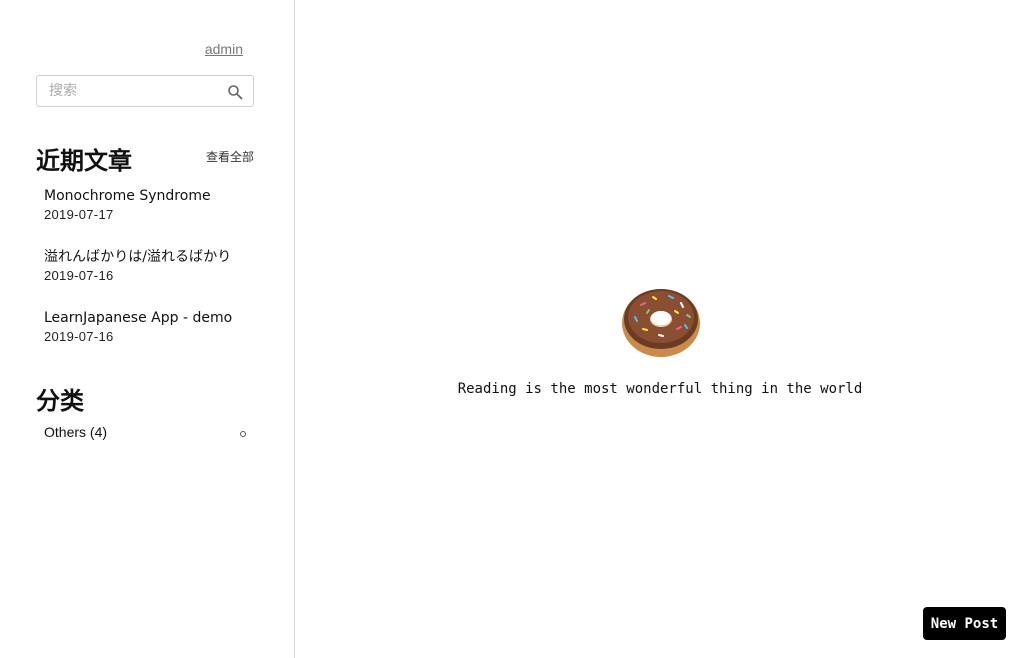 Image resolution: width=1024 pixels, height=658 pixels. Describe the element at coordinates (149, 217) in the screenshot. I see `post-item: Monochrome Syndrome 2019-07-17` at that location.